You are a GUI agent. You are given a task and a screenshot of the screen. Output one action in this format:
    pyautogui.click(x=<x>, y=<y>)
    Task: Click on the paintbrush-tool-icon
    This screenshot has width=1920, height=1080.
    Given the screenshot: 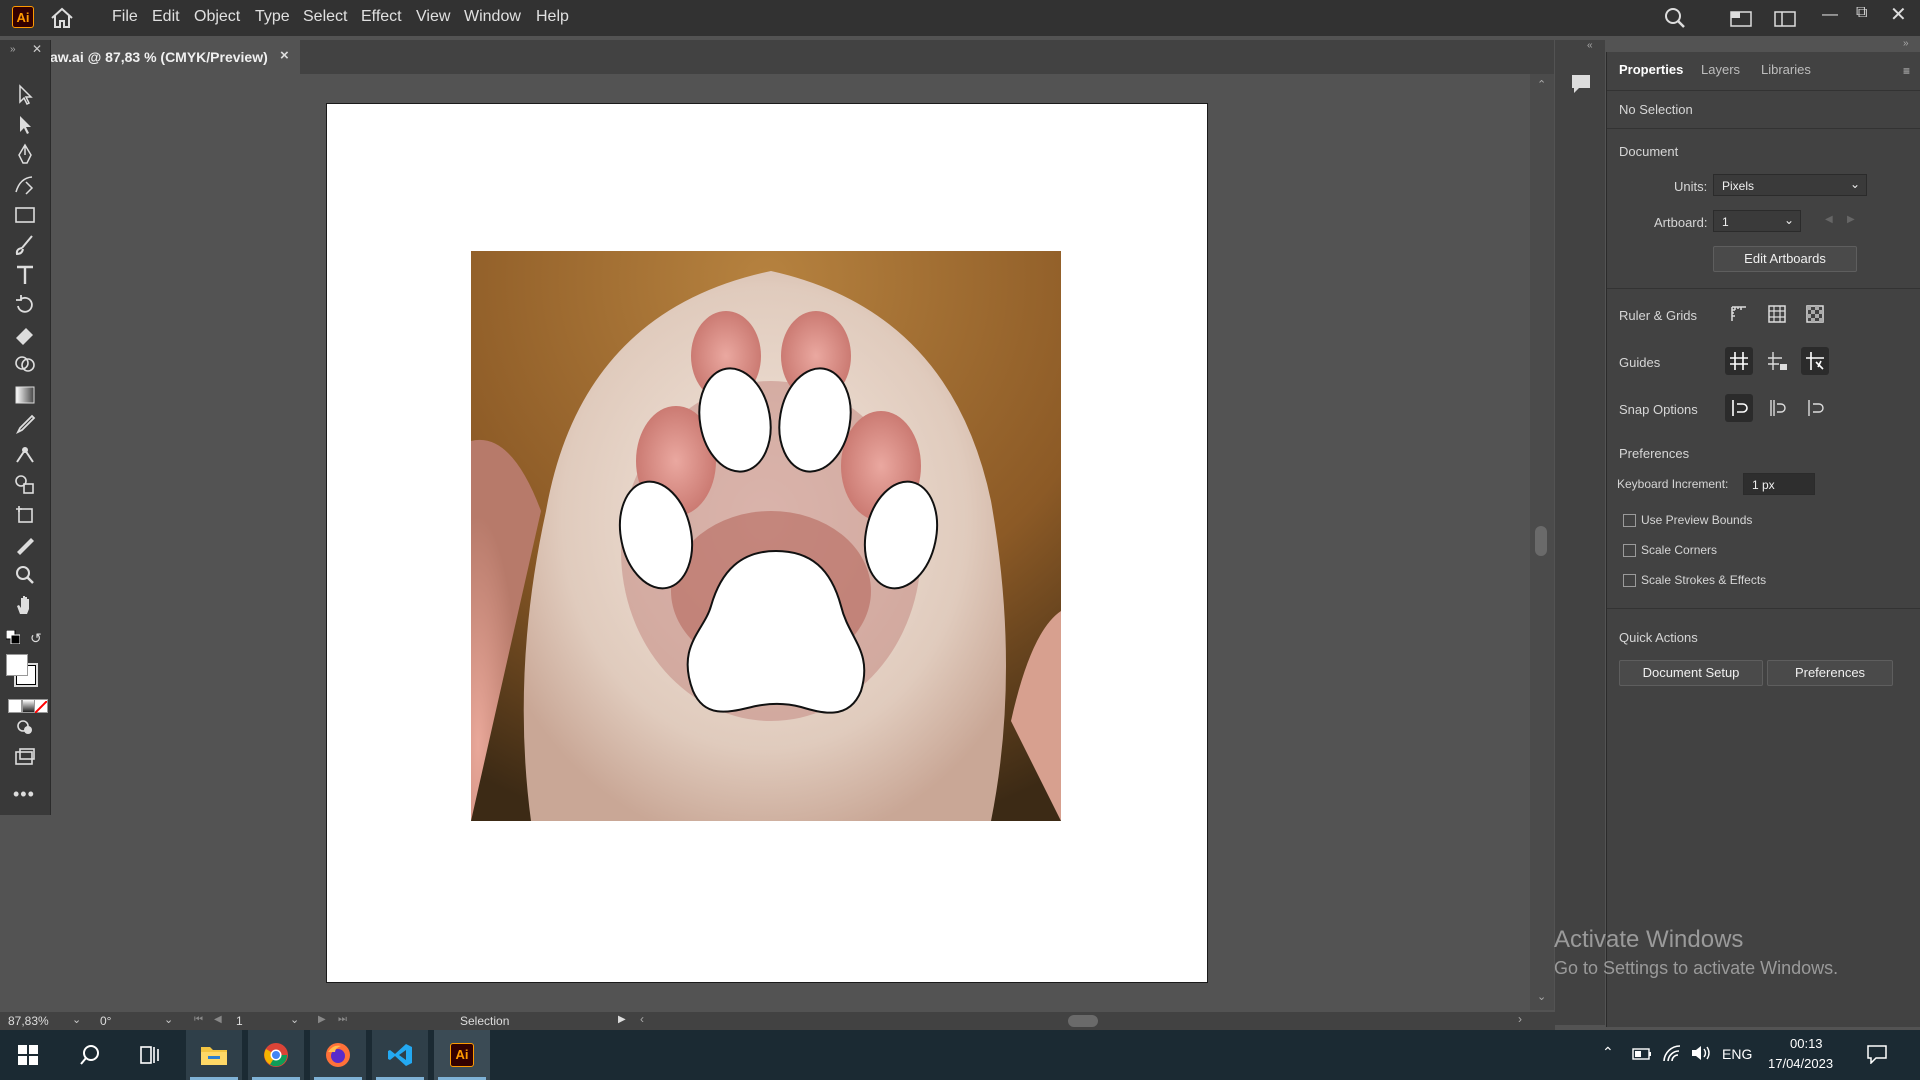 What is the action you would take?
    pyautogui.click(x=25, y=245)
    